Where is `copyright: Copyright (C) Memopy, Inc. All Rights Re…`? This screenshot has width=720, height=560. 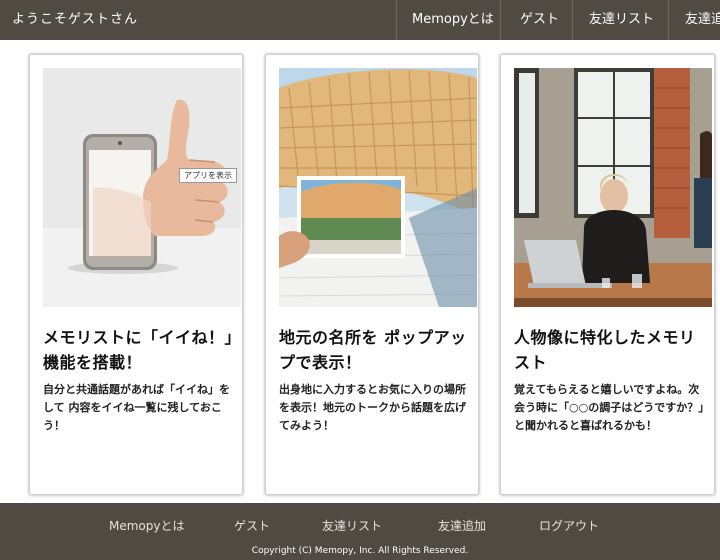 copyright: Copyright (C) Memopy, Inc. All Rights Re… is located at coordinates (360, 551).